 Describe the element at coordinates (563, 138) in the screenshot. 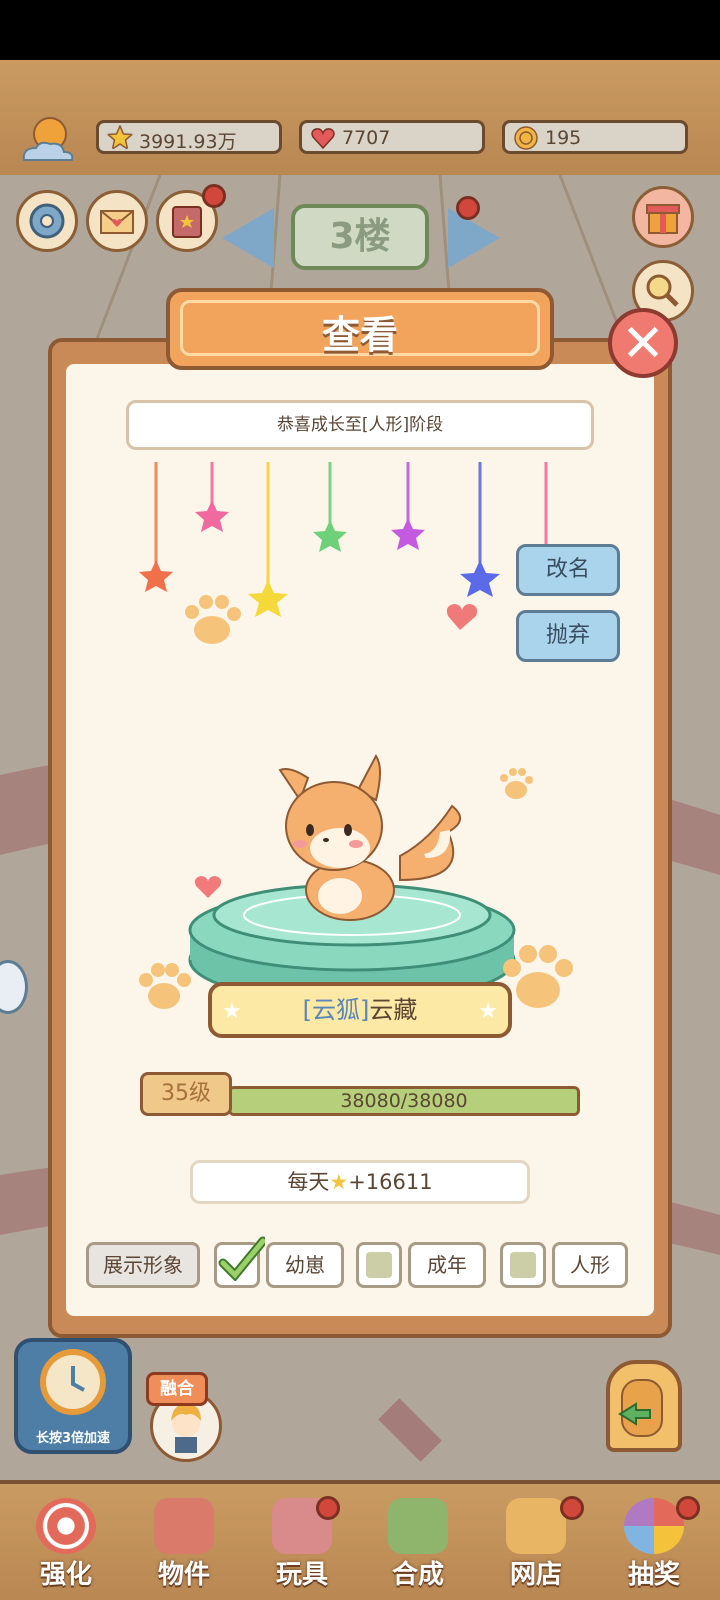

I see `coins-value: 195` at that location.